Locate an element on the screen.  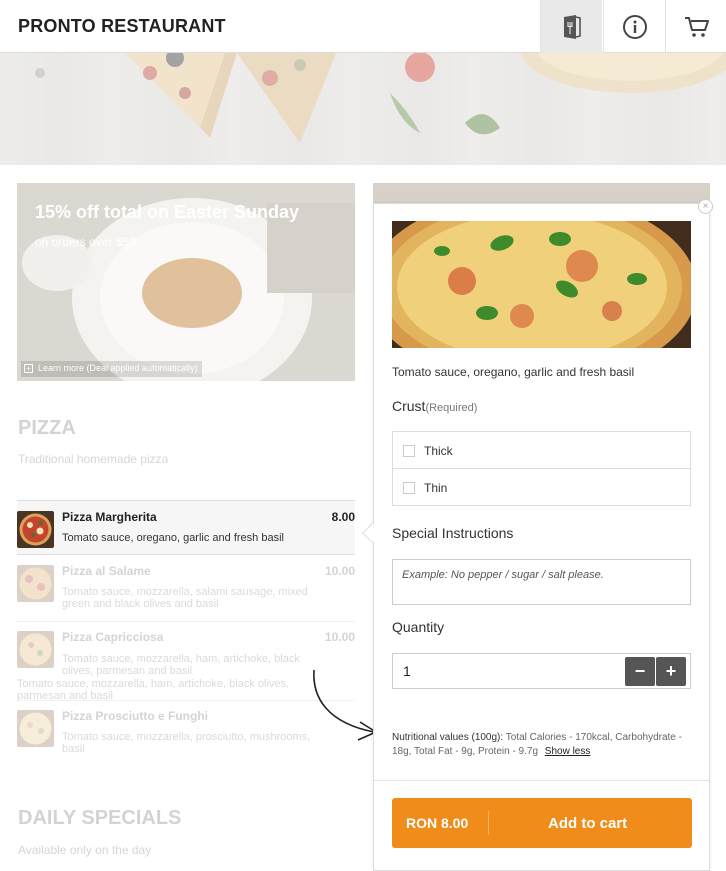
item-name: Pizza Capricciosa is located at coordinates (113, 637).